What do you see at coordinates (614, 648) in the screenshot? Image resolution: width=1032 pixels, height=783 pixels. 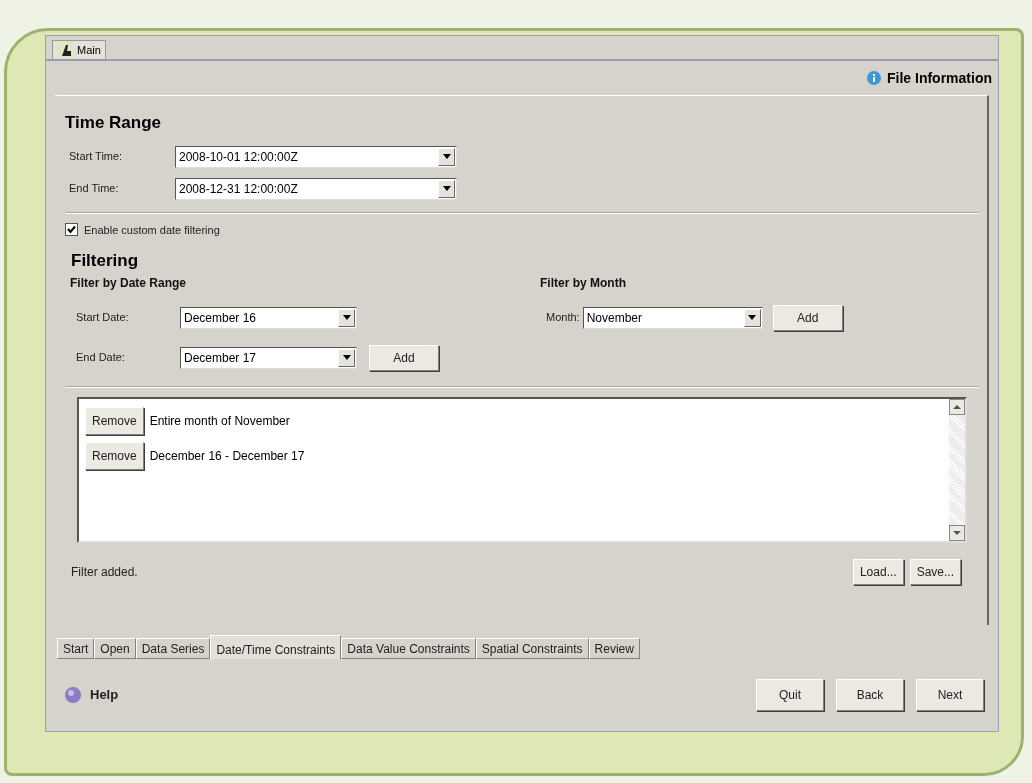 I see `wizard-tab: Review` at bounding box center [614, 648].